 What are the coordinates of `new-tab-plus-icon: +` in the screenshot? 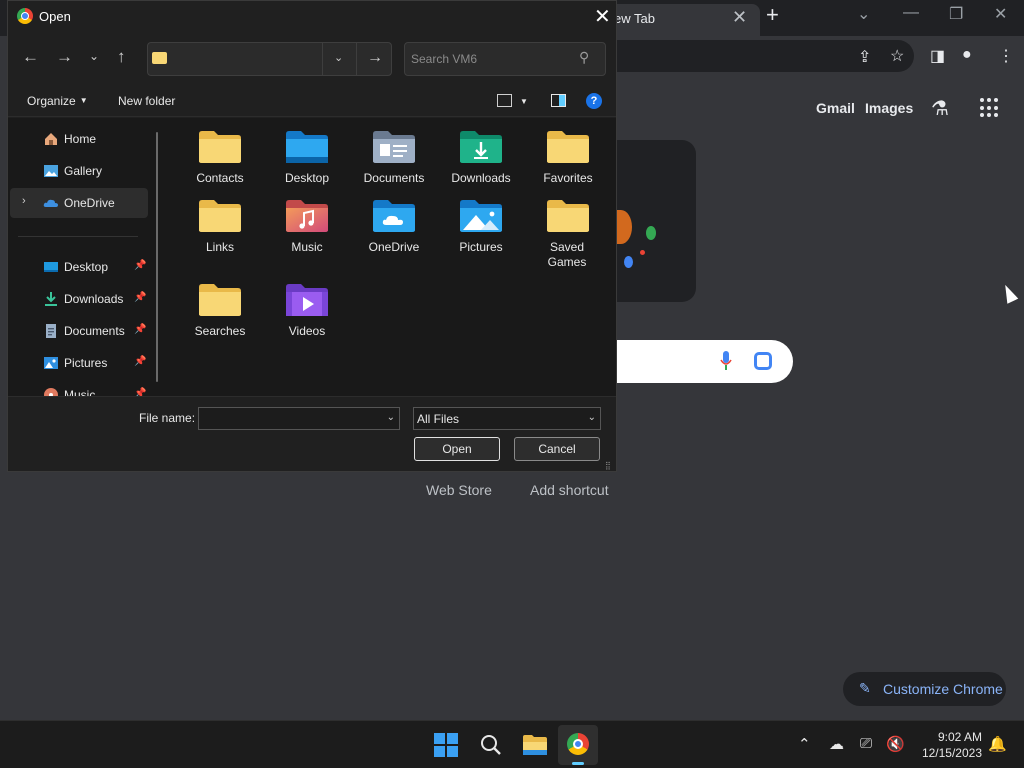 It's located at (772, 15).